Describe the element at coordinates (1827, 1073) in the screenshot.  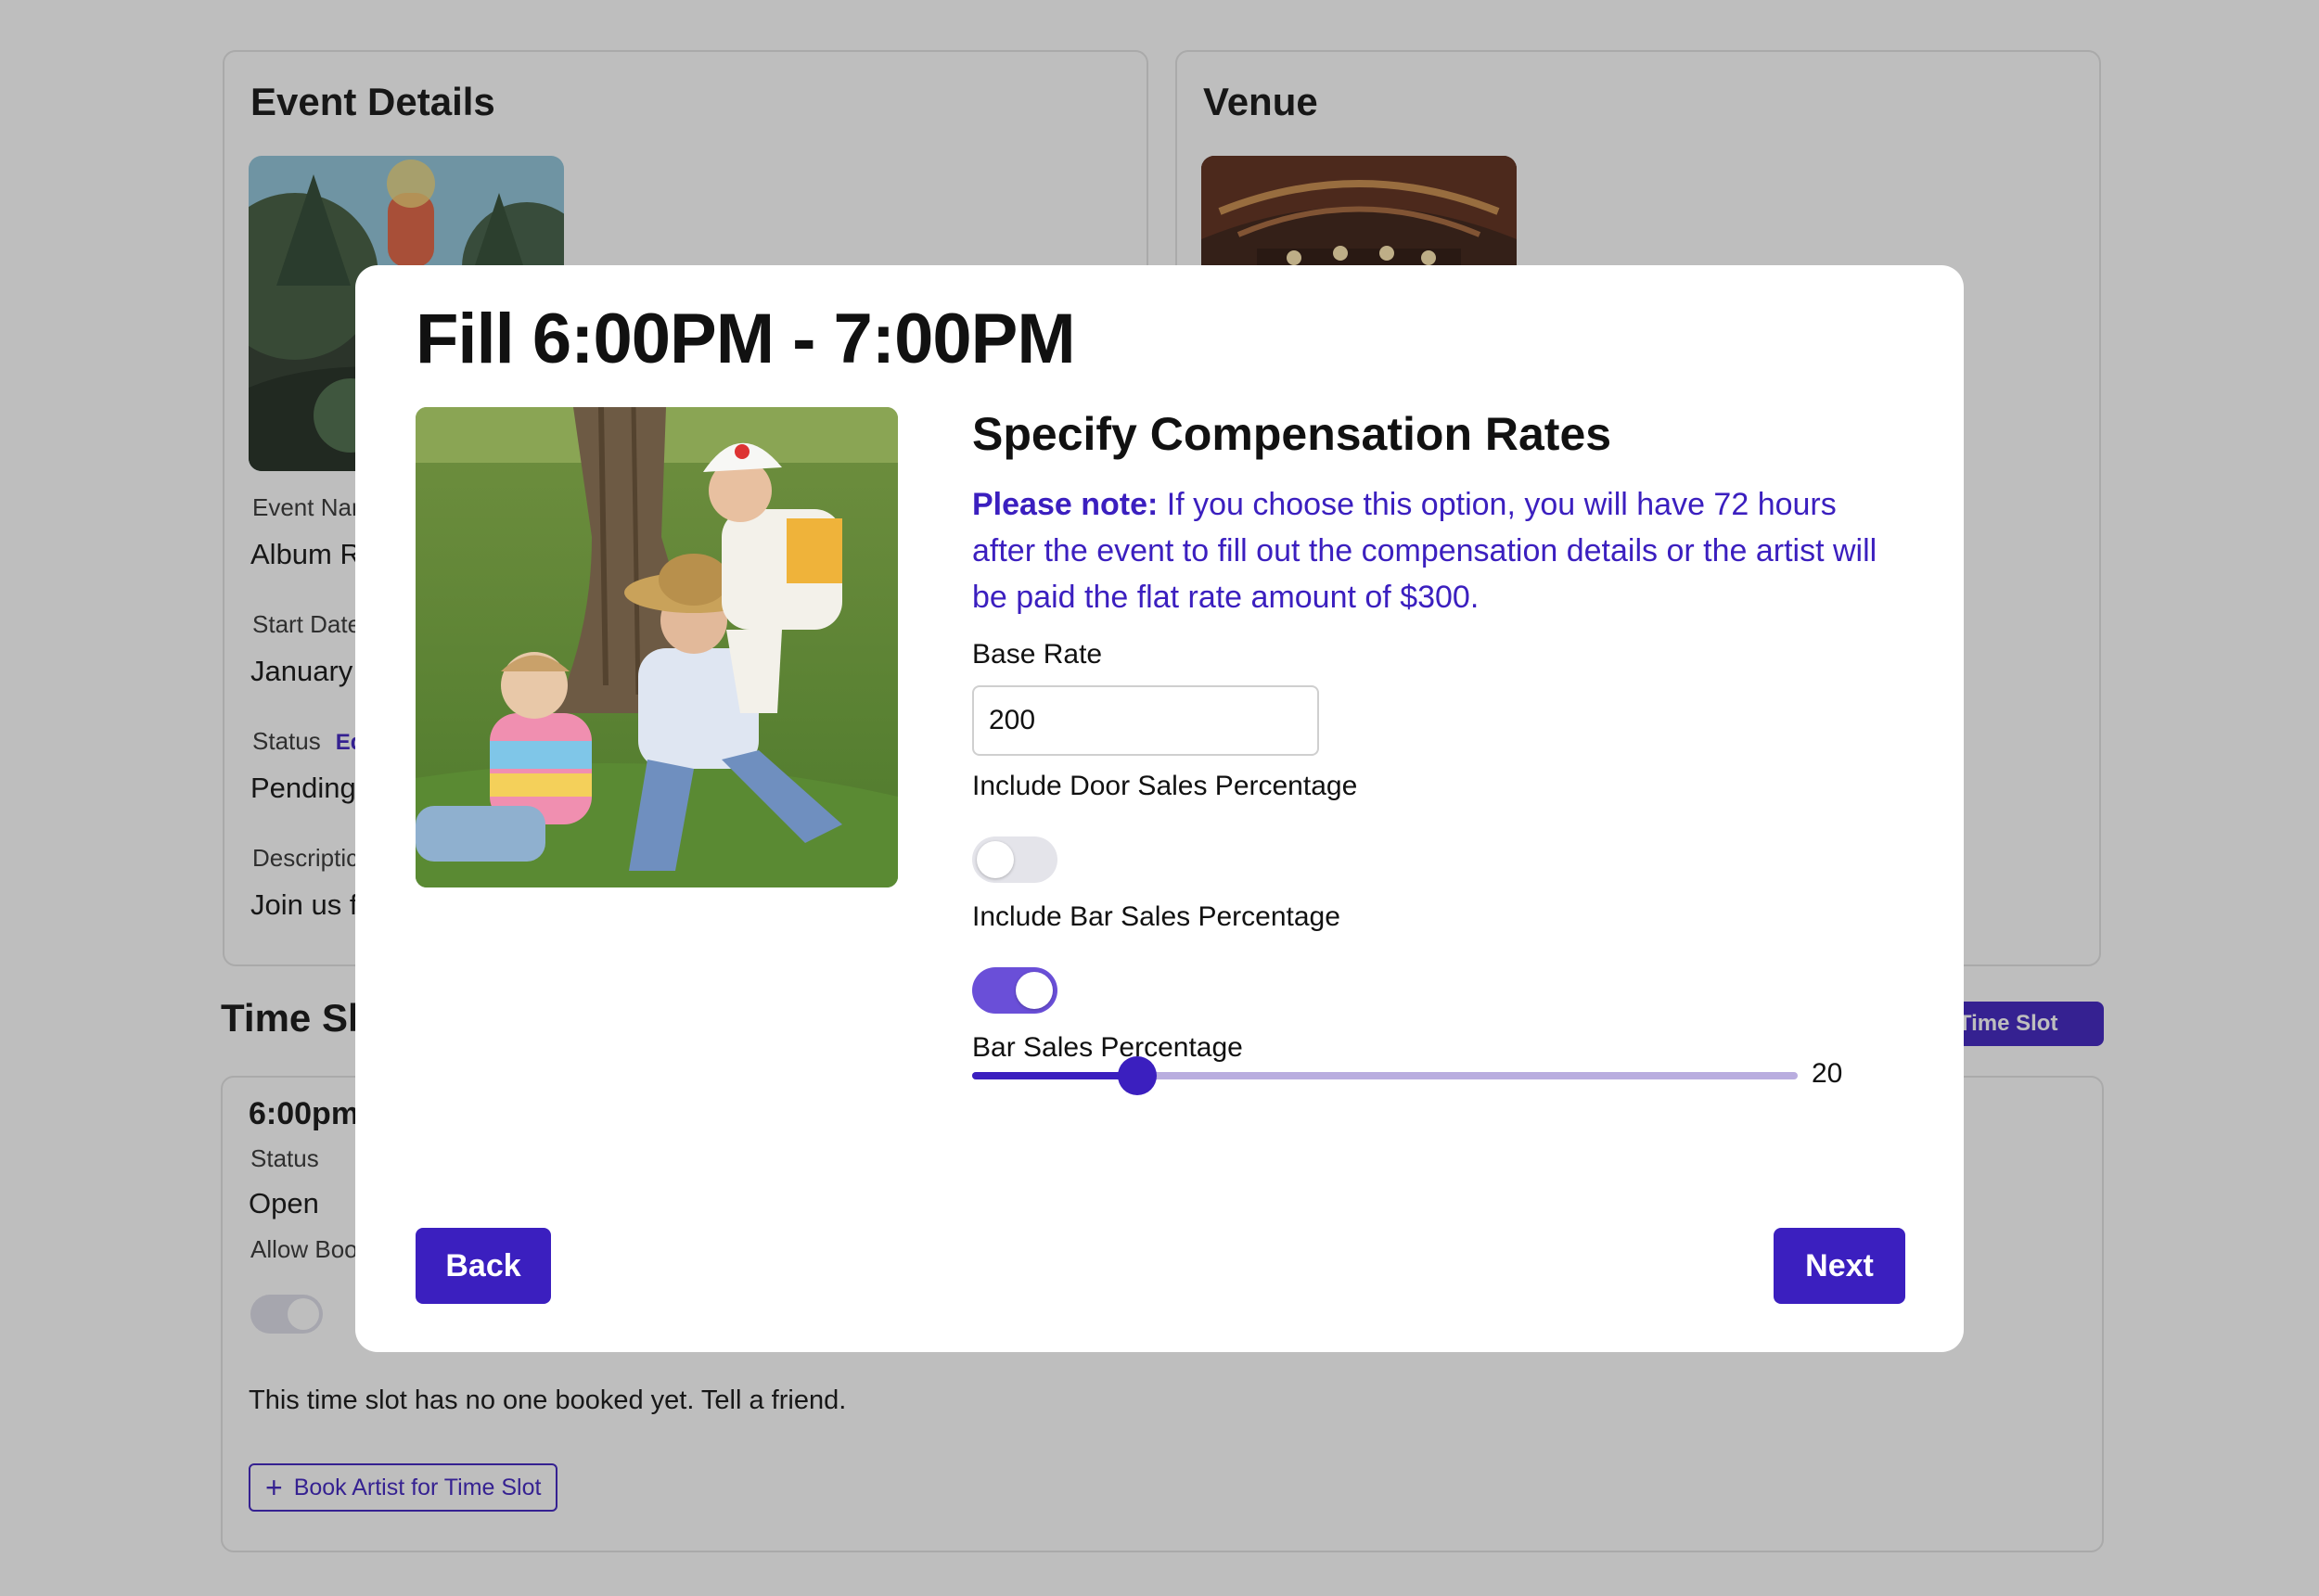
I see `bar-percentage-value: 20` at that location.